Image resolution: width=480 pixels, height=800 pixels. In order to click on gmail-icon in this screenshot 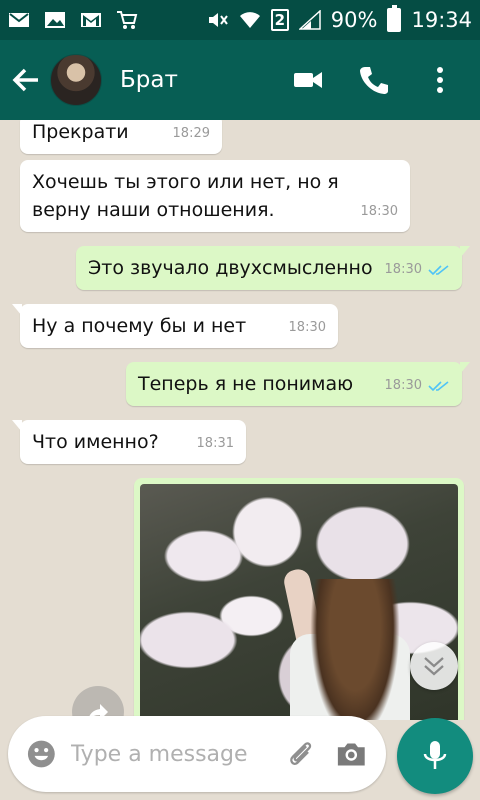, I will do `click(91, 20)`.